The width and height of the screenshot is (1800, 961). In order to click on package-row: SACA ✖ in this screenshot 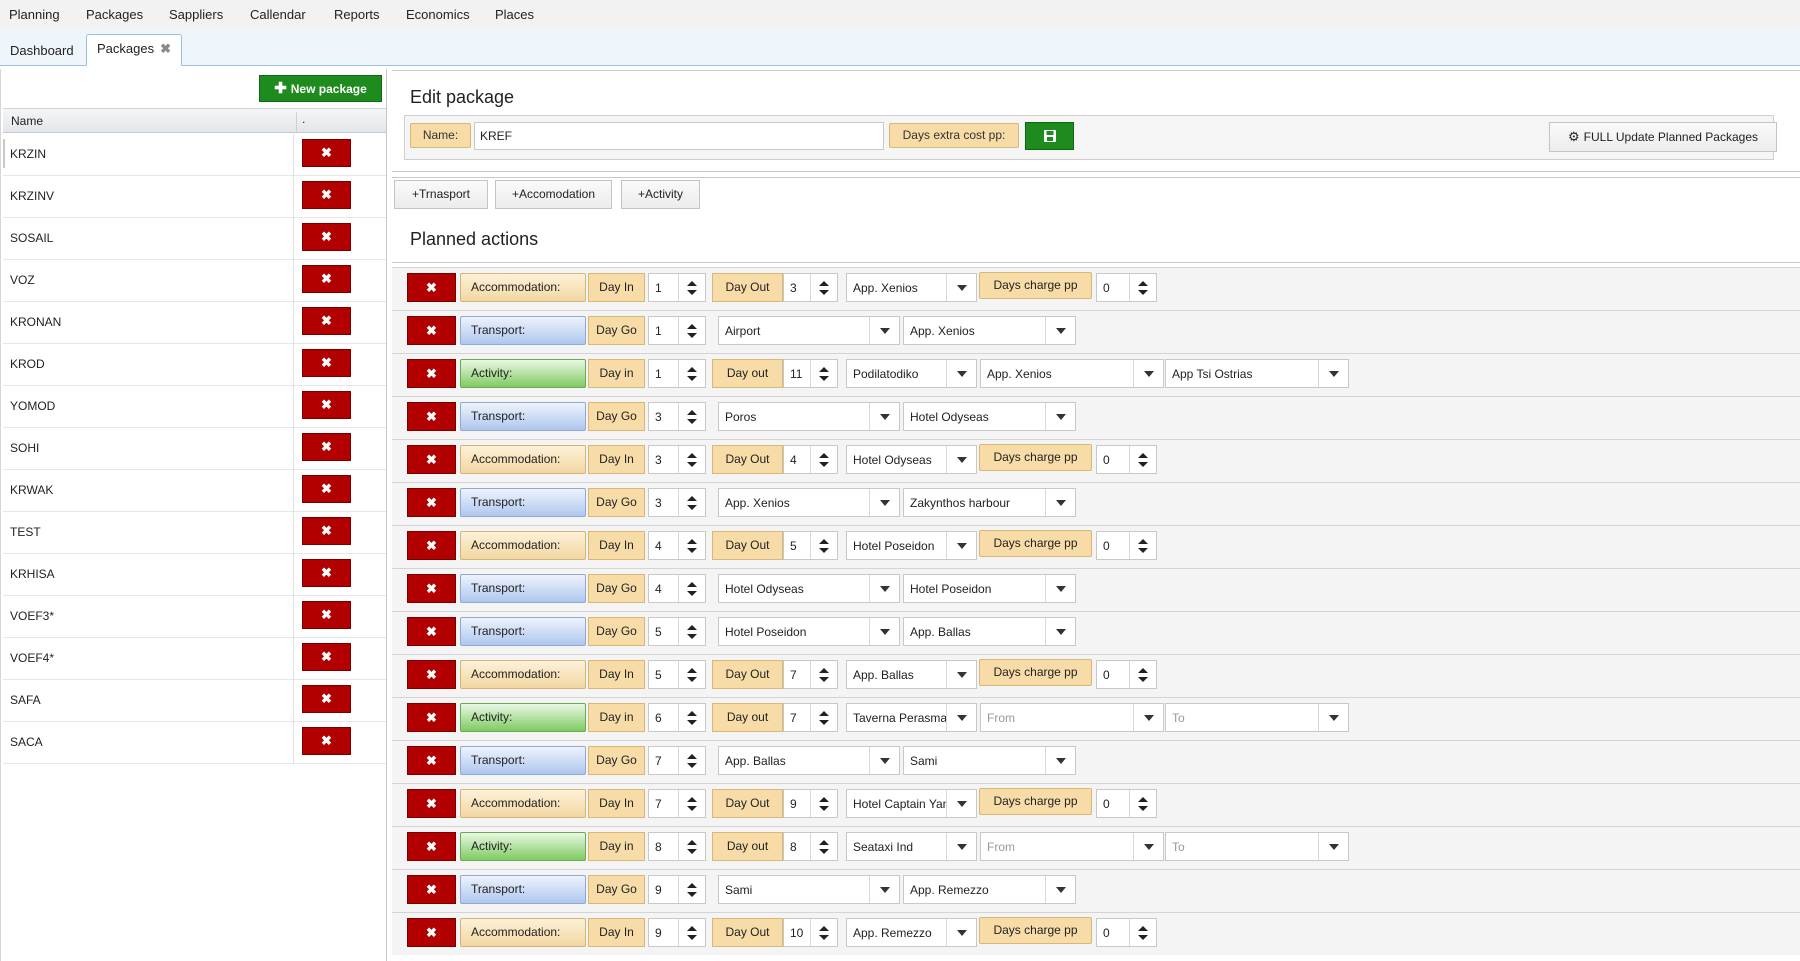, I will do `click(194, 743)`.